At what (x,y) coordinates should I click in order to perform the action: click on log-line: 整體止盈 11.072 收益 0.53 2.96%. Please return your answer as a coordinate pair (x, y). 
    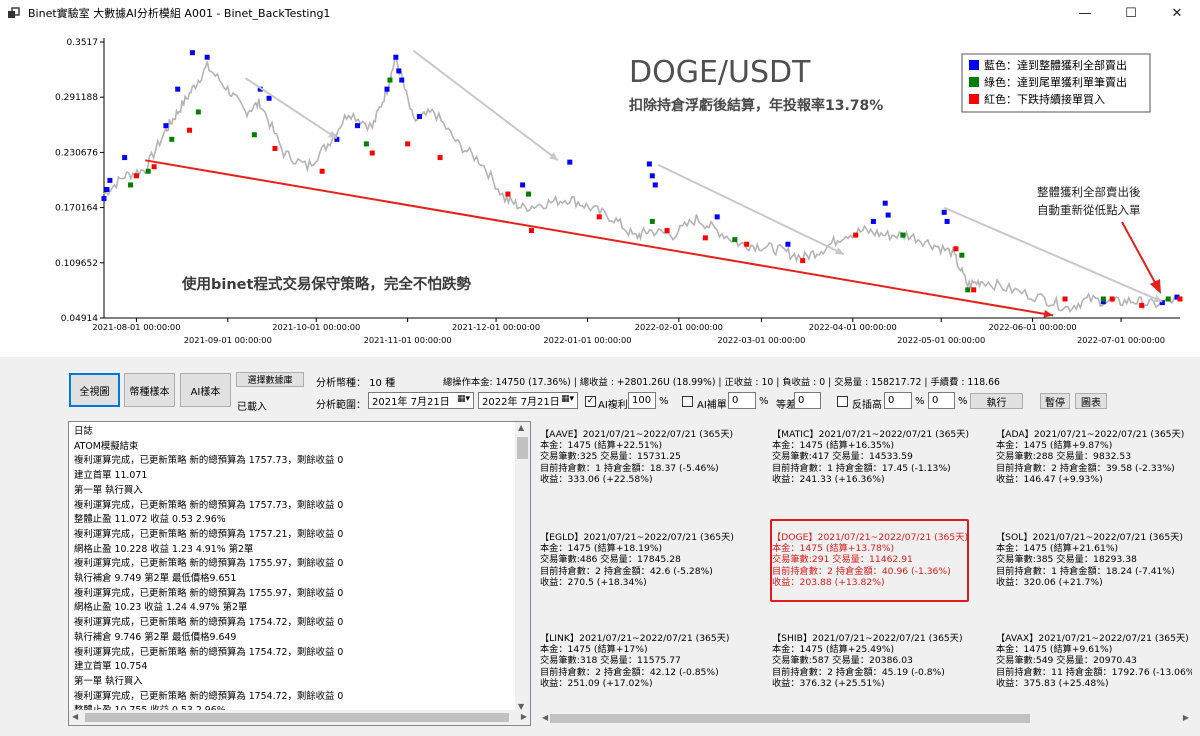
    Looking at the image, I should click on (150, 520).